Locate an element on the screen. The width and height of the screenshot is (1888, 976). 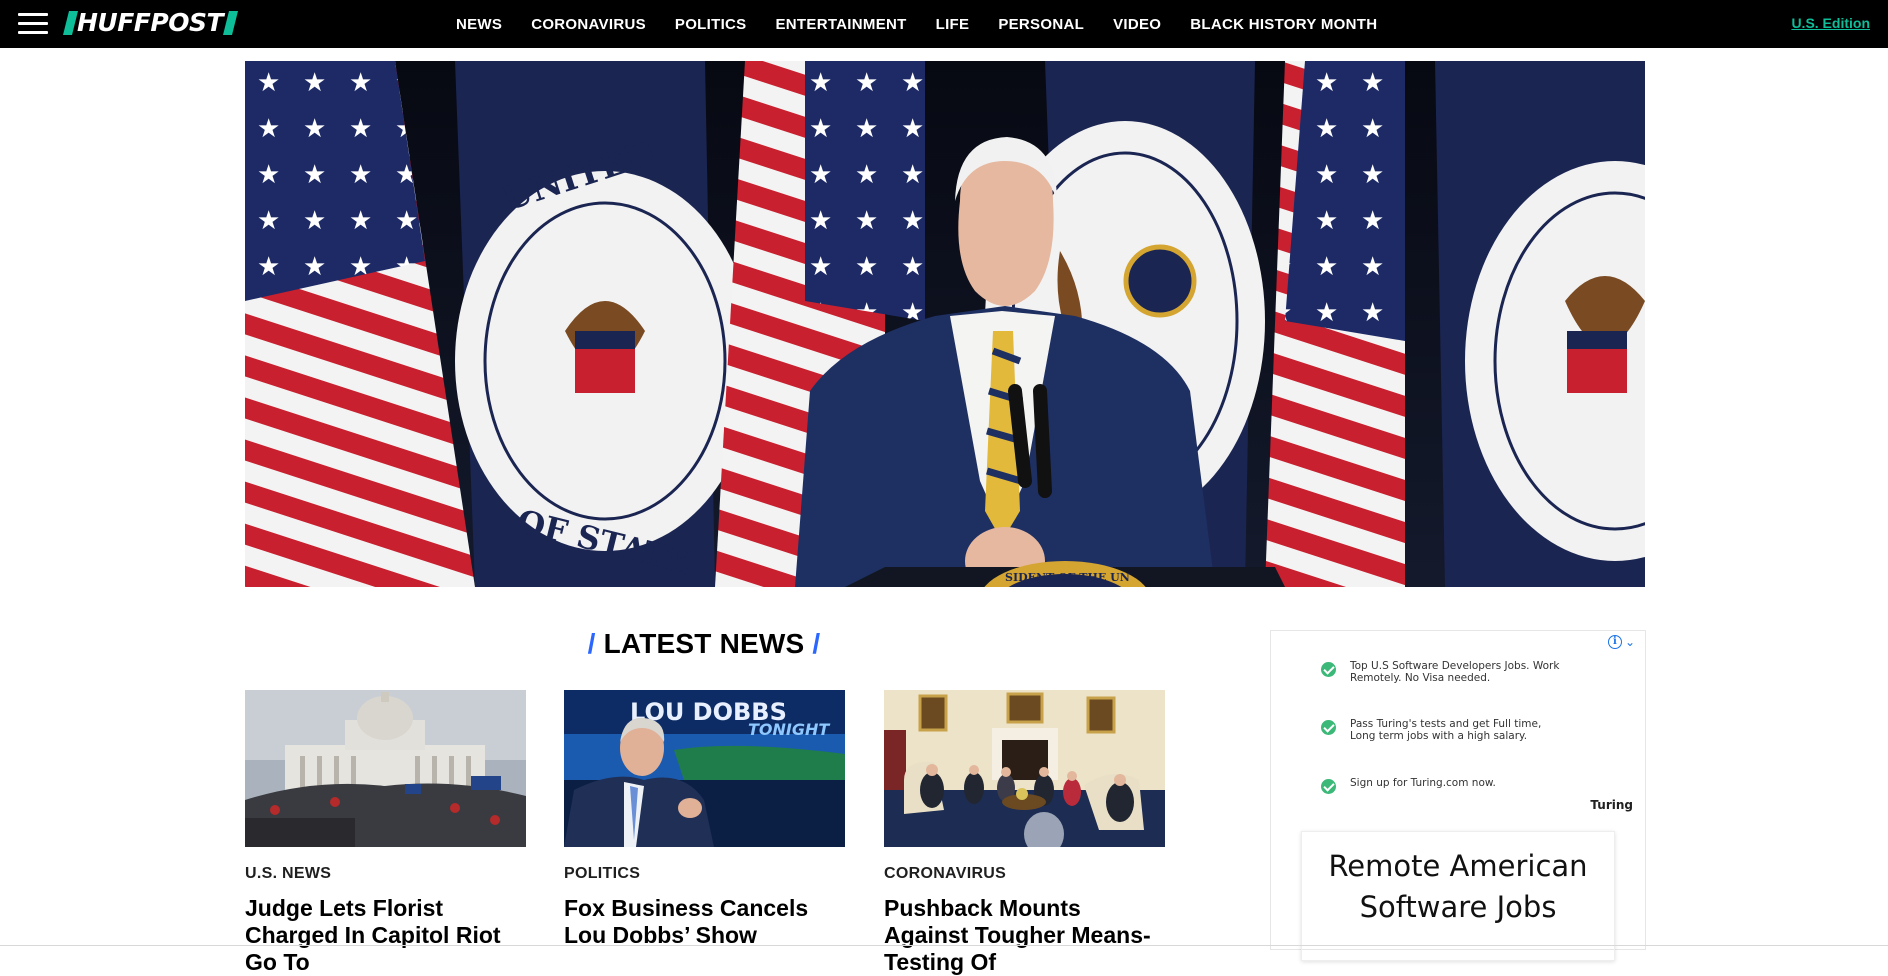
nav-coronavirus: CORONAVIRUS is located at coordinates (588, 24).